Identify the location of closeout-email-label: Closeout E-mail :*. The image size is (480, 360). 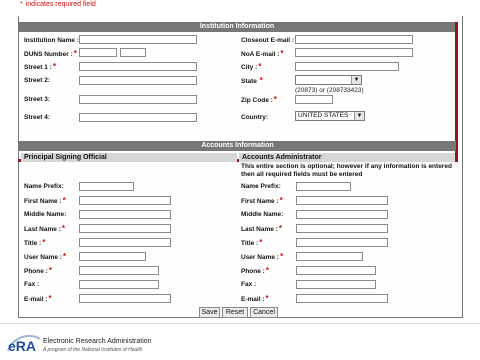
(269, 40).